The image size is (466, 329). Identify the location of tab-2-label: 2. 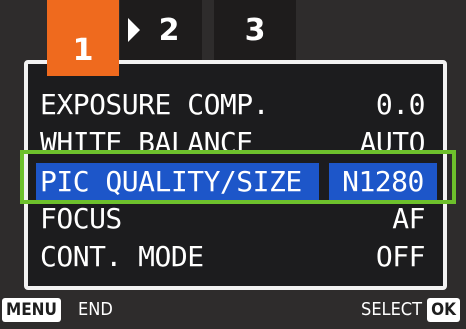
(169, 30).